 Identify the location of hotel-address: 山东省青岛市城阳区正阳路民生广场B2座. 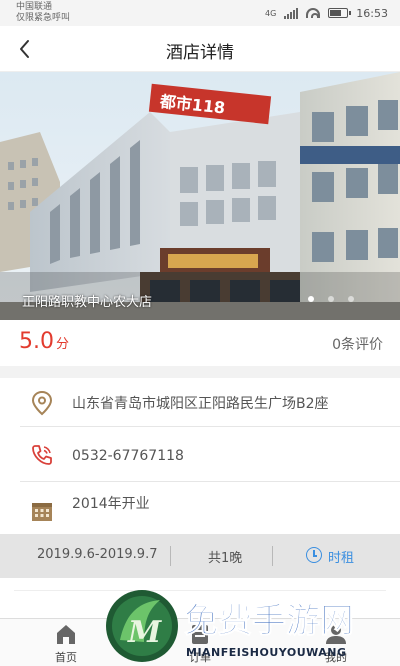
(200, 404).